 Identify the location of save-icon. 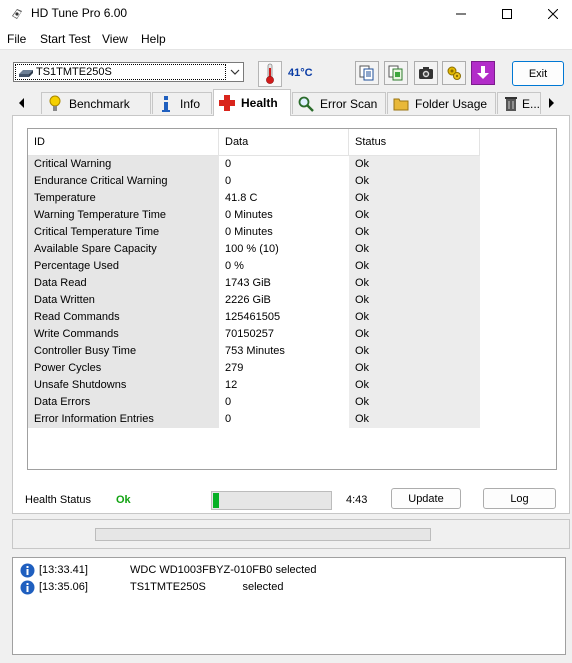
(483, 72).